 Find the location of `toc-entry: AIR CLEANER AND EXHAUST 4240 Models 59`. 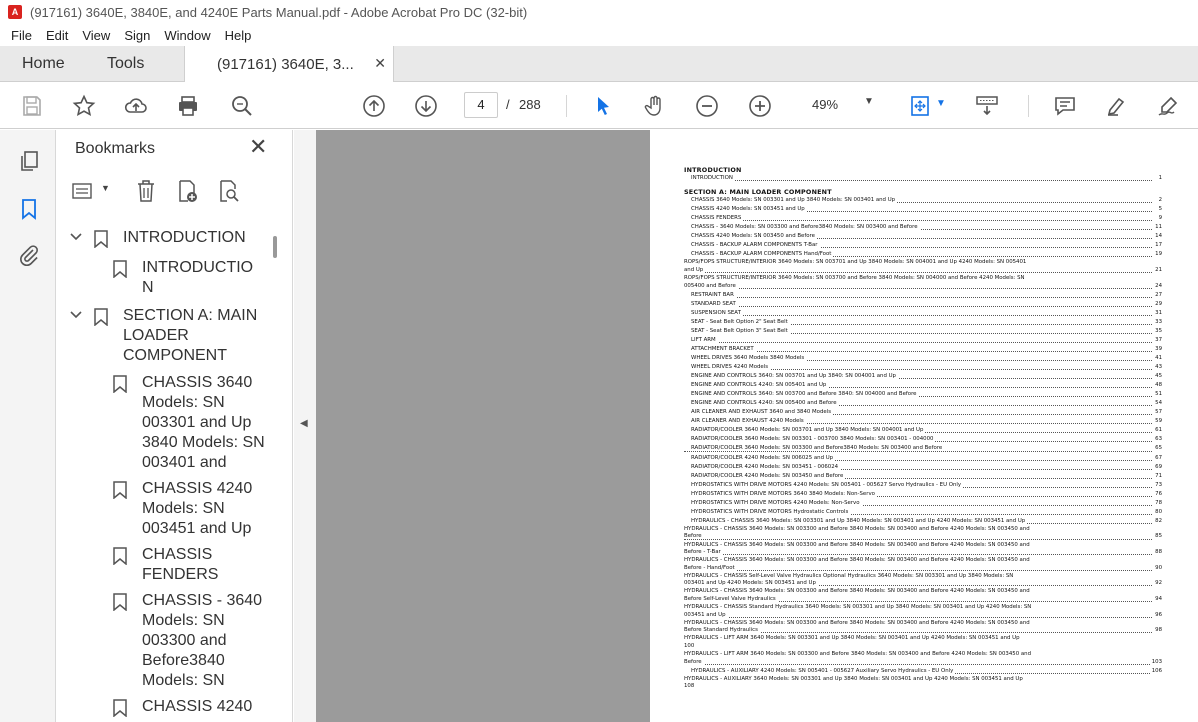

toc-entry: AIR CLEANER AND EXHAUST 4240 Models 59 is located at coordinates (923, 422).